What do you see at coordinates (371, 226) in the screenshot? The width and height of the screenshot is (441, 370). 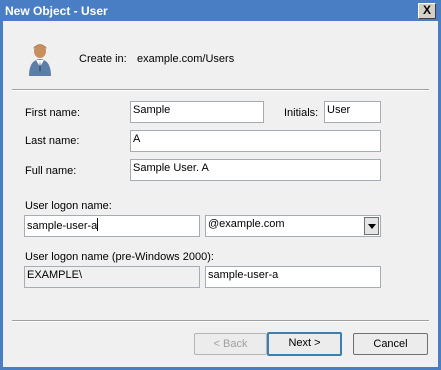 I see `chevron-down-icon` at bounding box center [371, 226].